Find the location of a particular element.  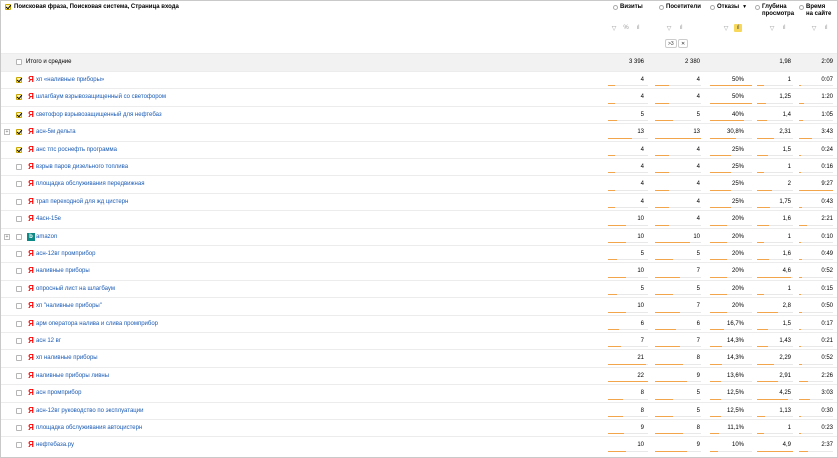

time-radio is located at coordinates (801, 7).